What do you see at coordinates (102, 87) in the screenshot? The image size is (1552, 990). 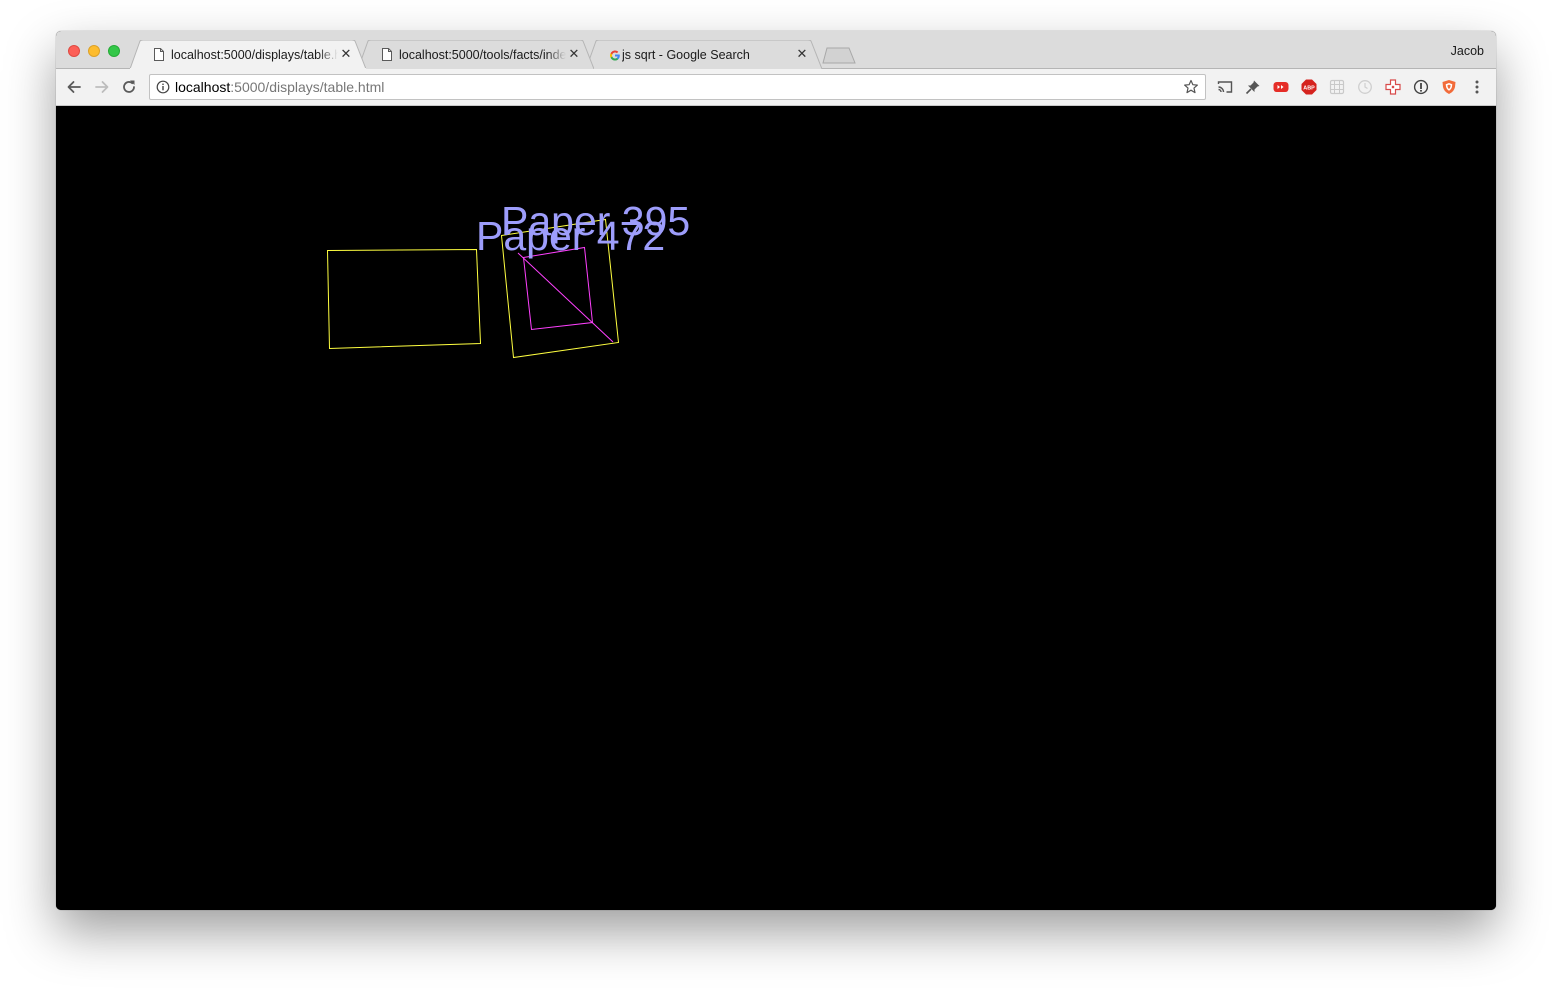 I see `forward-arrow-icon` at bounding box center [102, 87].